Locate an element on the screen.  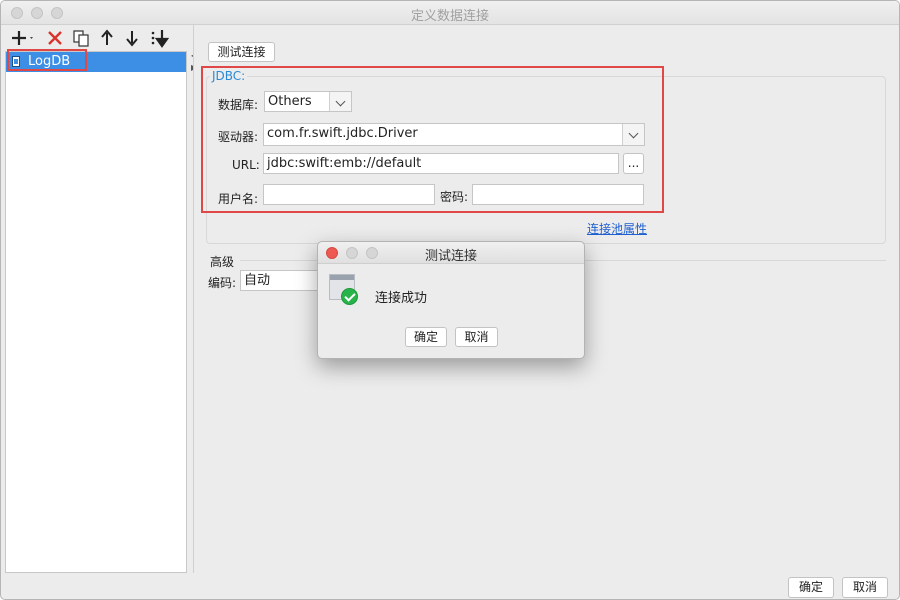
title-bar: 定义数据连接 is located at coordinates (450, 13).